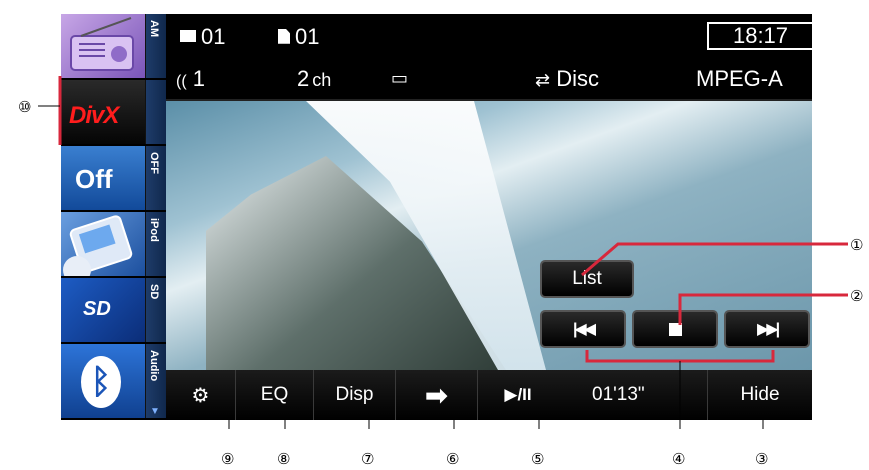 This screenshot has width=869, height=470. What do you see at coordinates (453, 459) in the screenshot?
I see `callout-6: ⑥` at bounding box center [453, 459].